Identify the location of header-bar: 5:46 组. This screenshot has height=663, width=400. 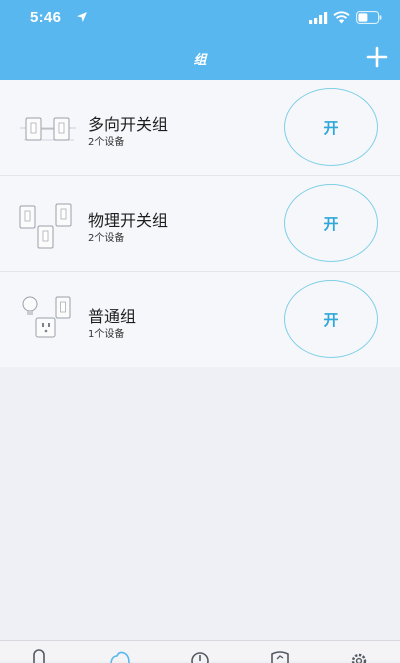
(200, 40).